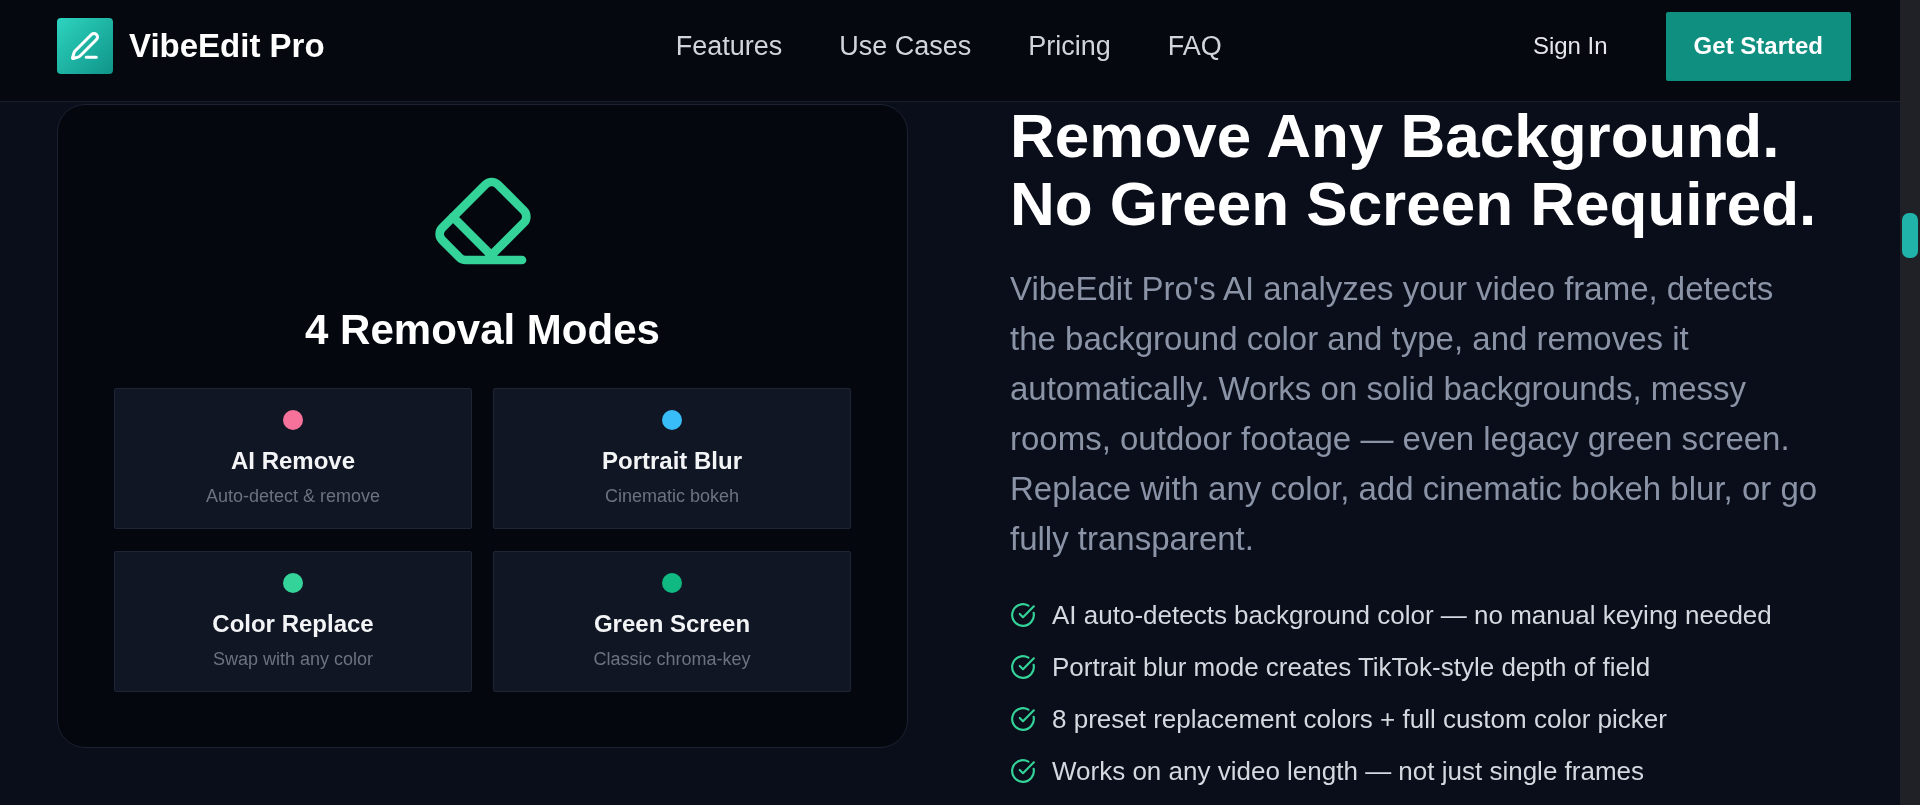 The height and width of the screenshot is (805, 1920). What do you see at coordinates (292, 461) in the screenshot?
I see `mode-title: AI Remove` at bounding box center [292, 461].